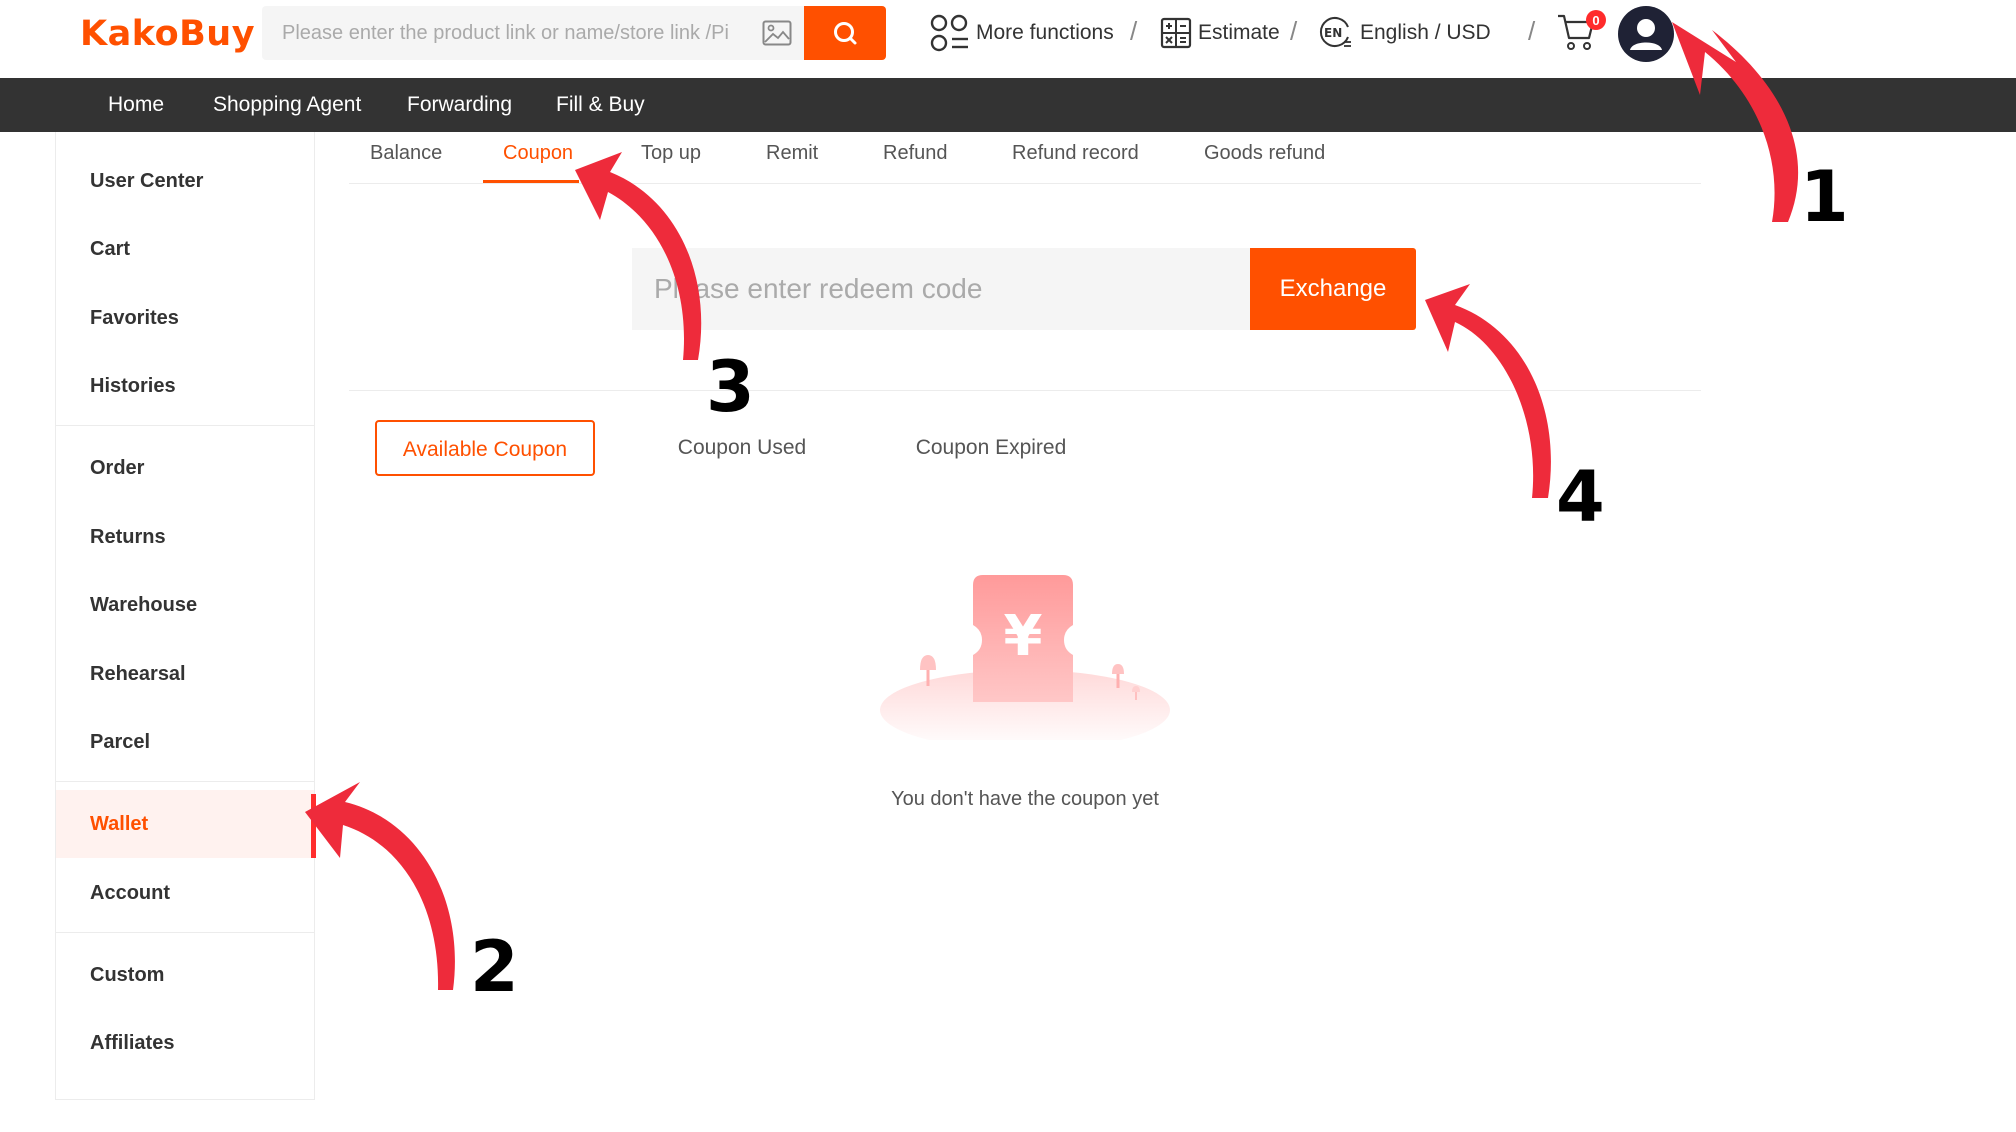 The width and height of the screenshot is (2016, 1132). Describe the element at coordinates (1333, 289) in the screenshot. I see `exchange-button: Exchange` at that location.